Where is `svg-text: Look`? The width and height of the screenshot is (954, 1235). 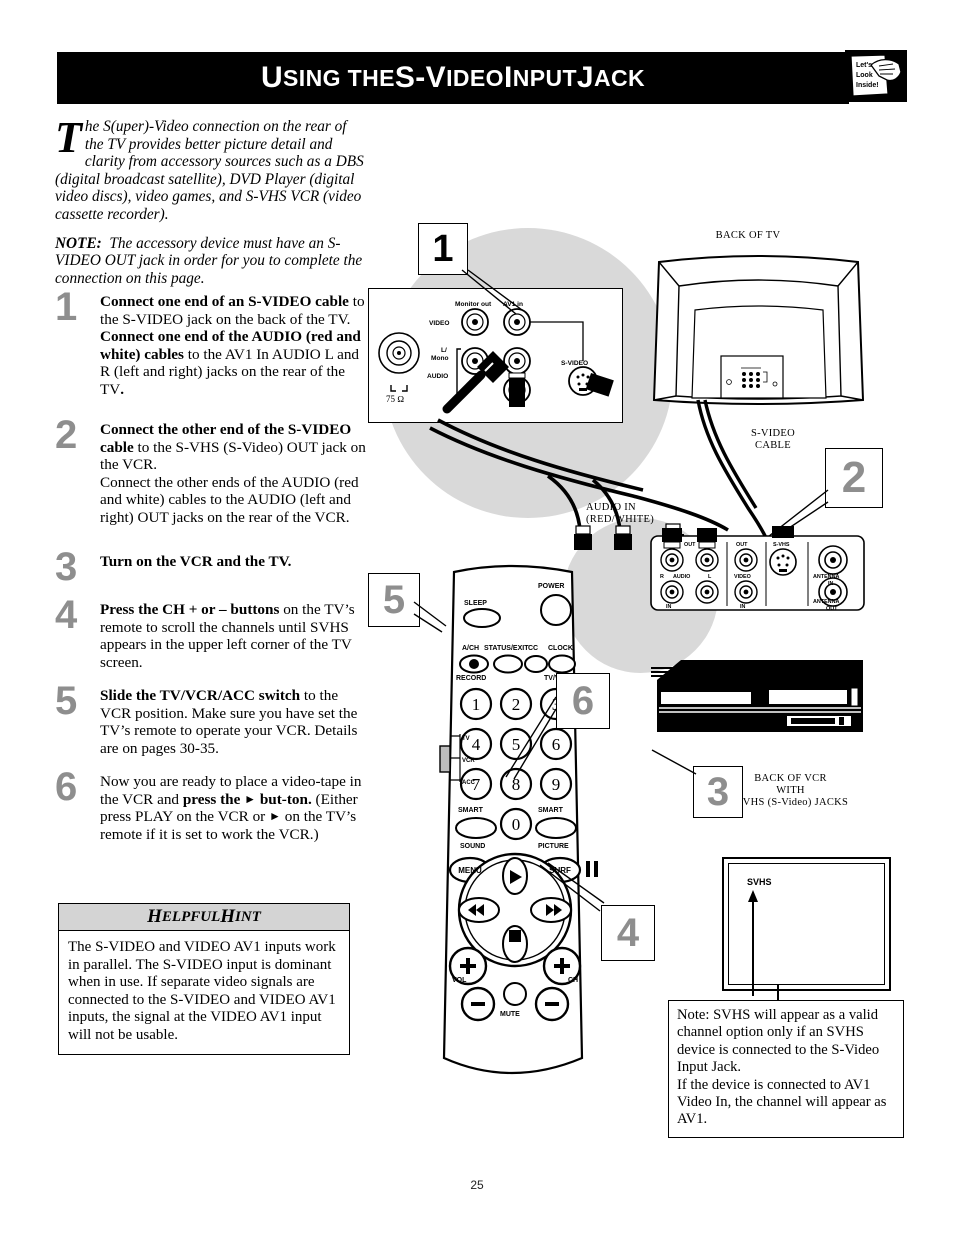 svg-text: Look is located at coordinates (864, 75).